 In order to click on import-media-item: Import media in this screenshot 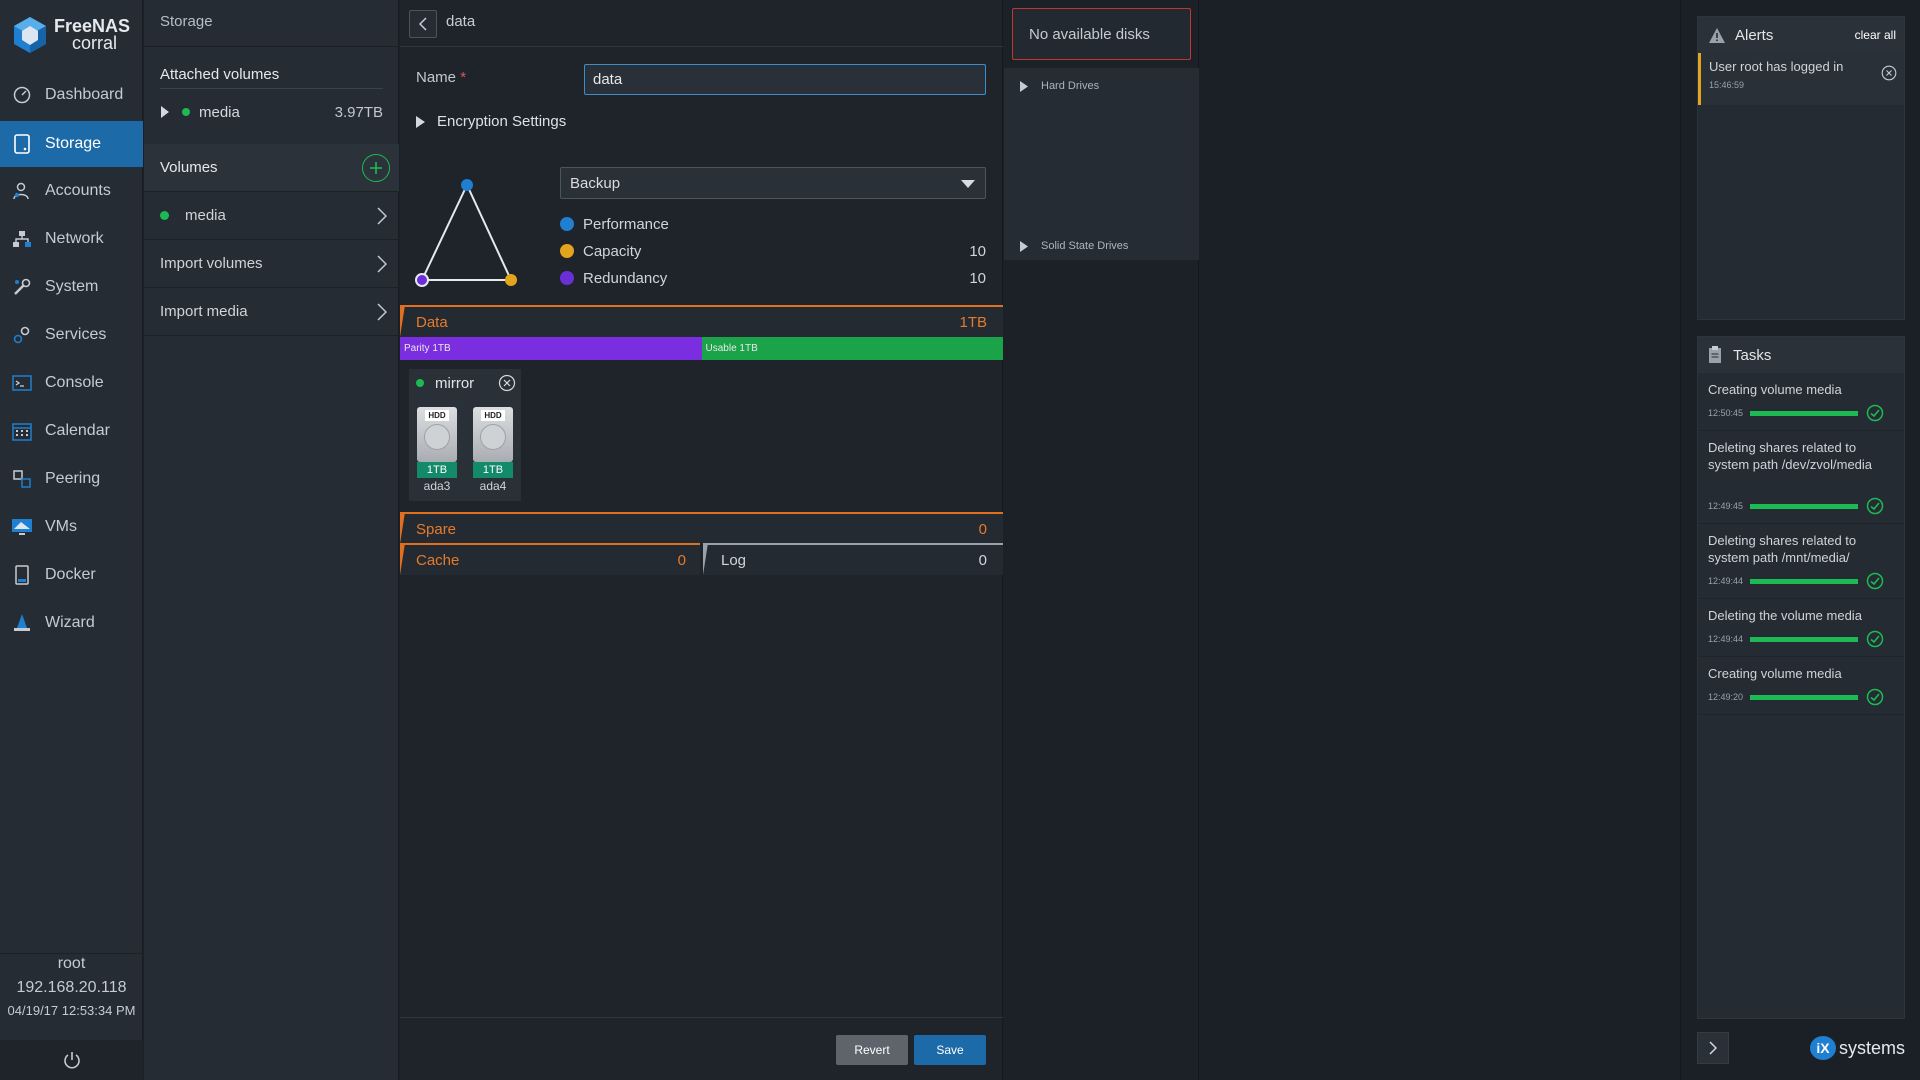, I will do `click(271, 312)`.